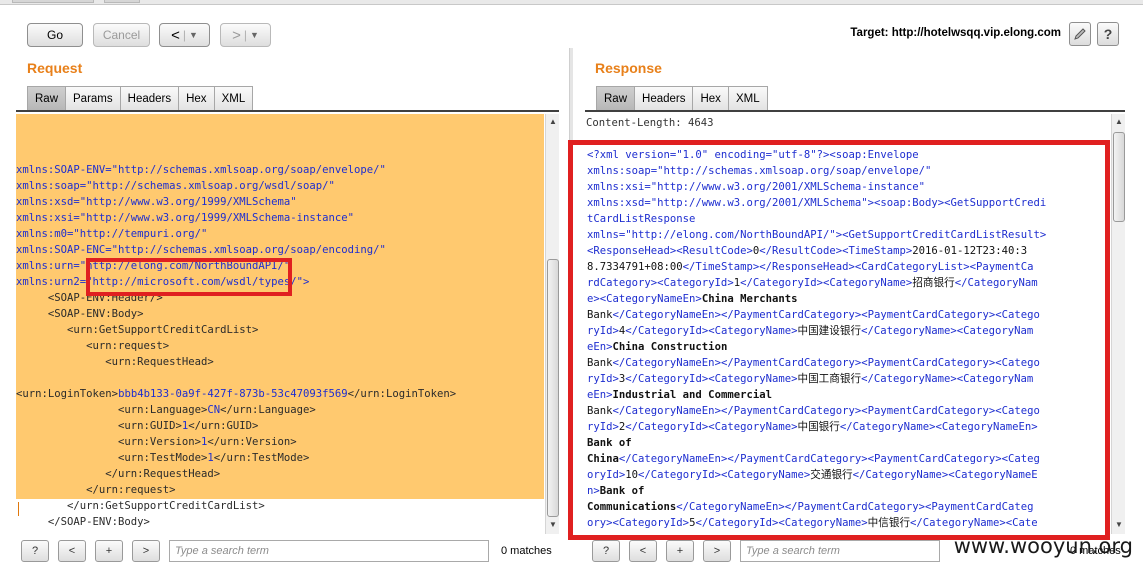  Describe the element at coordinates (83, 522) in the screenshot. I see `code-token: </SOAP-ENV:Body>` at that location.